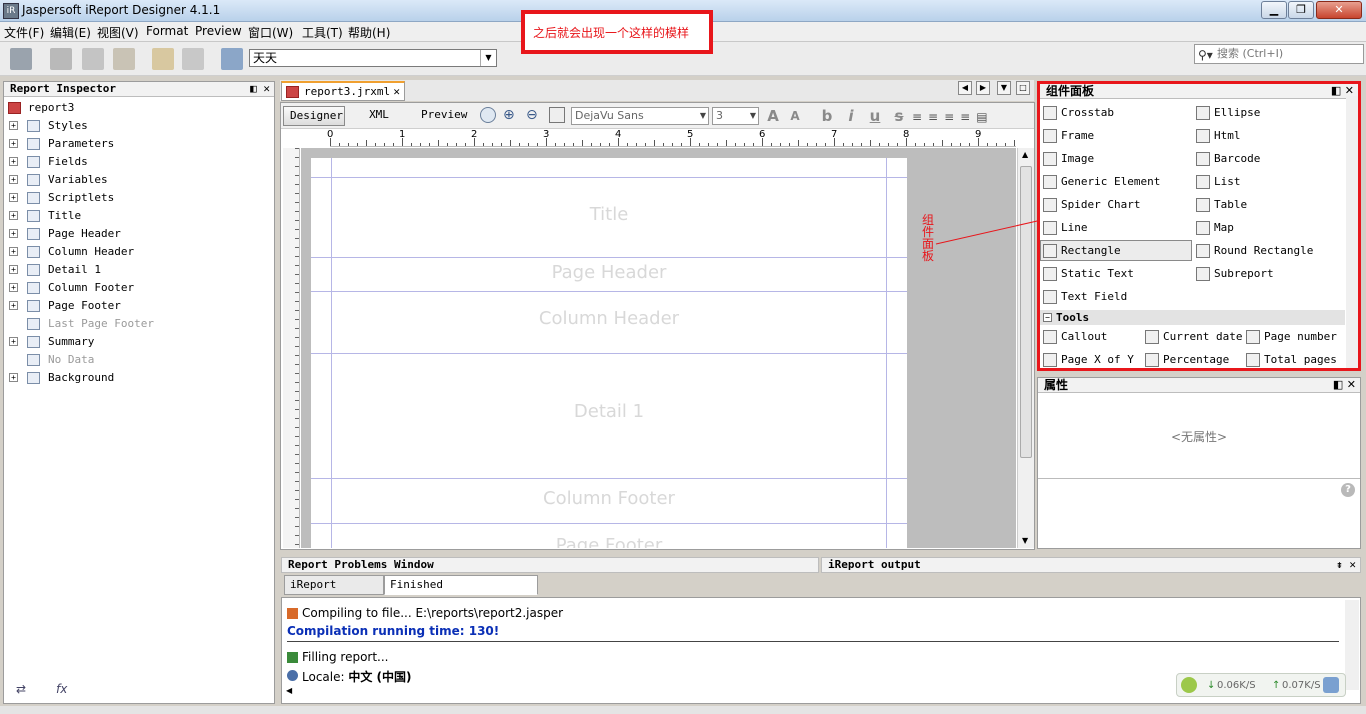 The image size is (1366, 714). Describe the element at coordinates (609, 501) in the screenshot. I see `band-column-footer: Column Footer` at that location.